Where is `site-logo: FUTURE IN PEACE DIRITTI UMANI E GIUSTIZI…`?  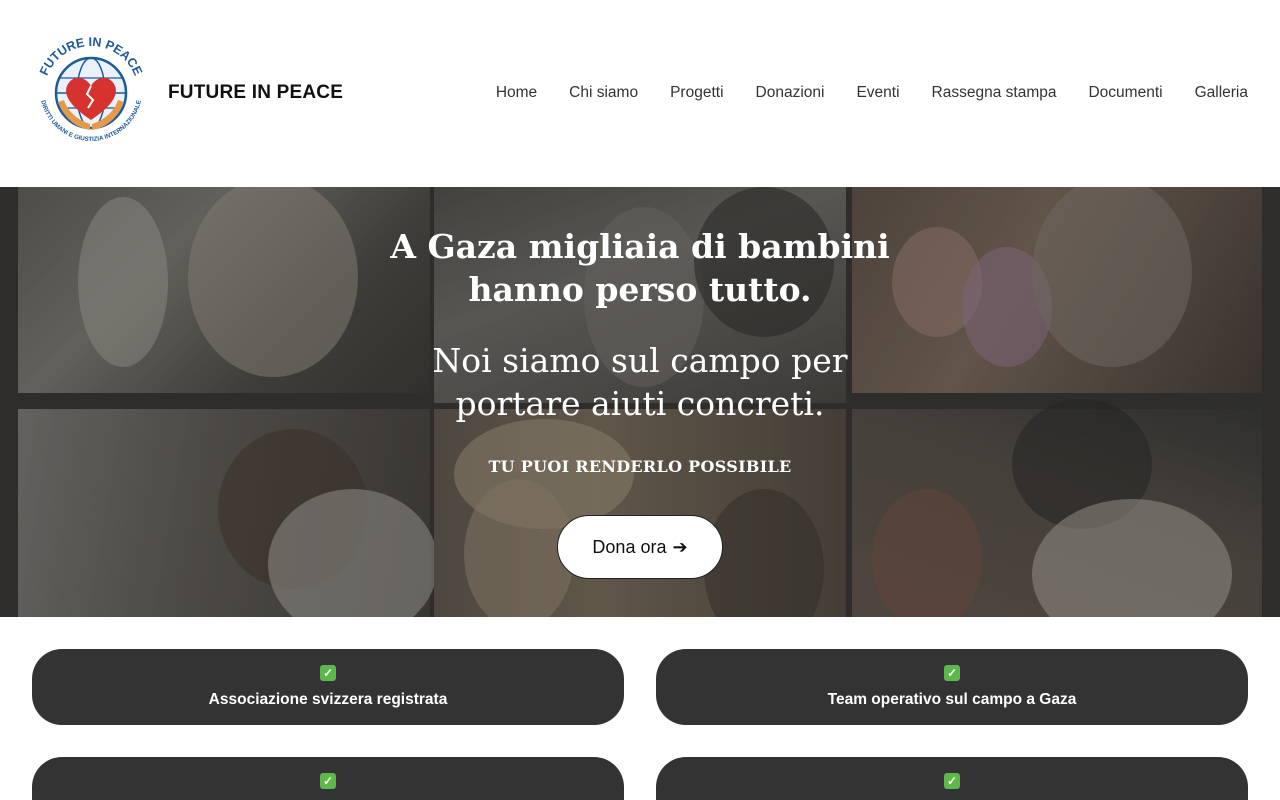 site-logo: FUTURE IN PEACE DIRITTI UMANI E GIUSTIZI… is located at coordinates (91, 93).